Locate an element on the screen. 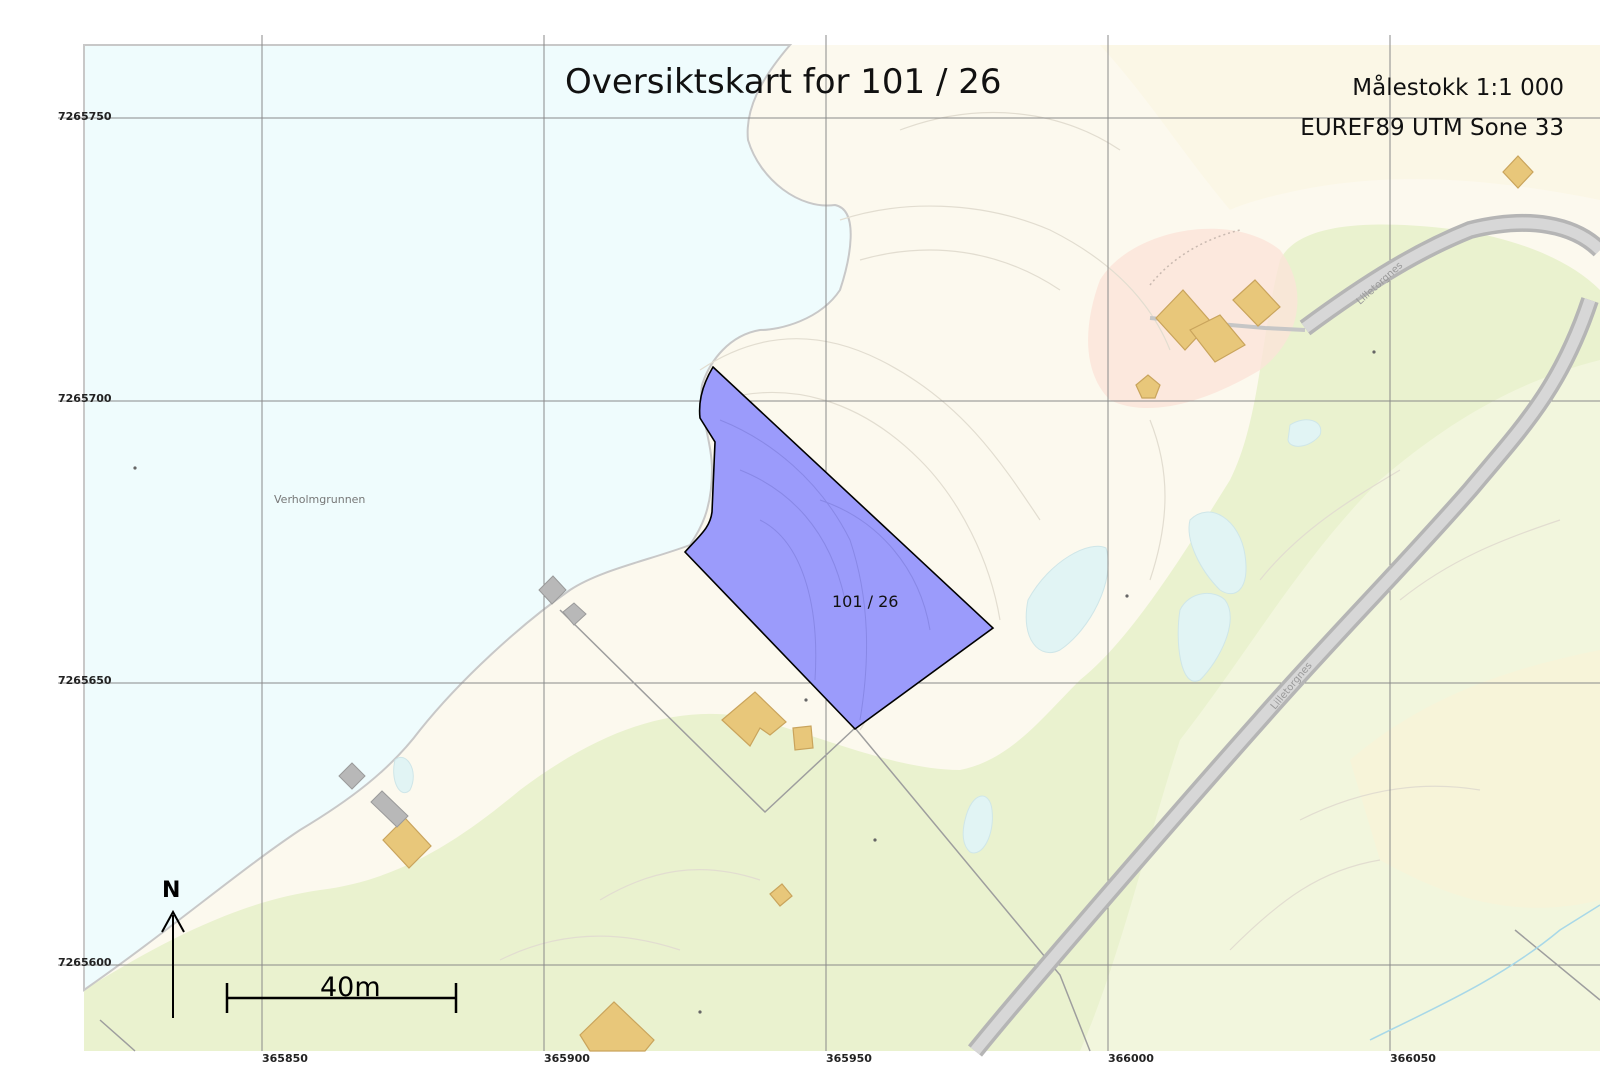 The width and height of the screenshot is (1600, 1065). place-name: Verholmgrunnen is located at coordinates (320, 499).